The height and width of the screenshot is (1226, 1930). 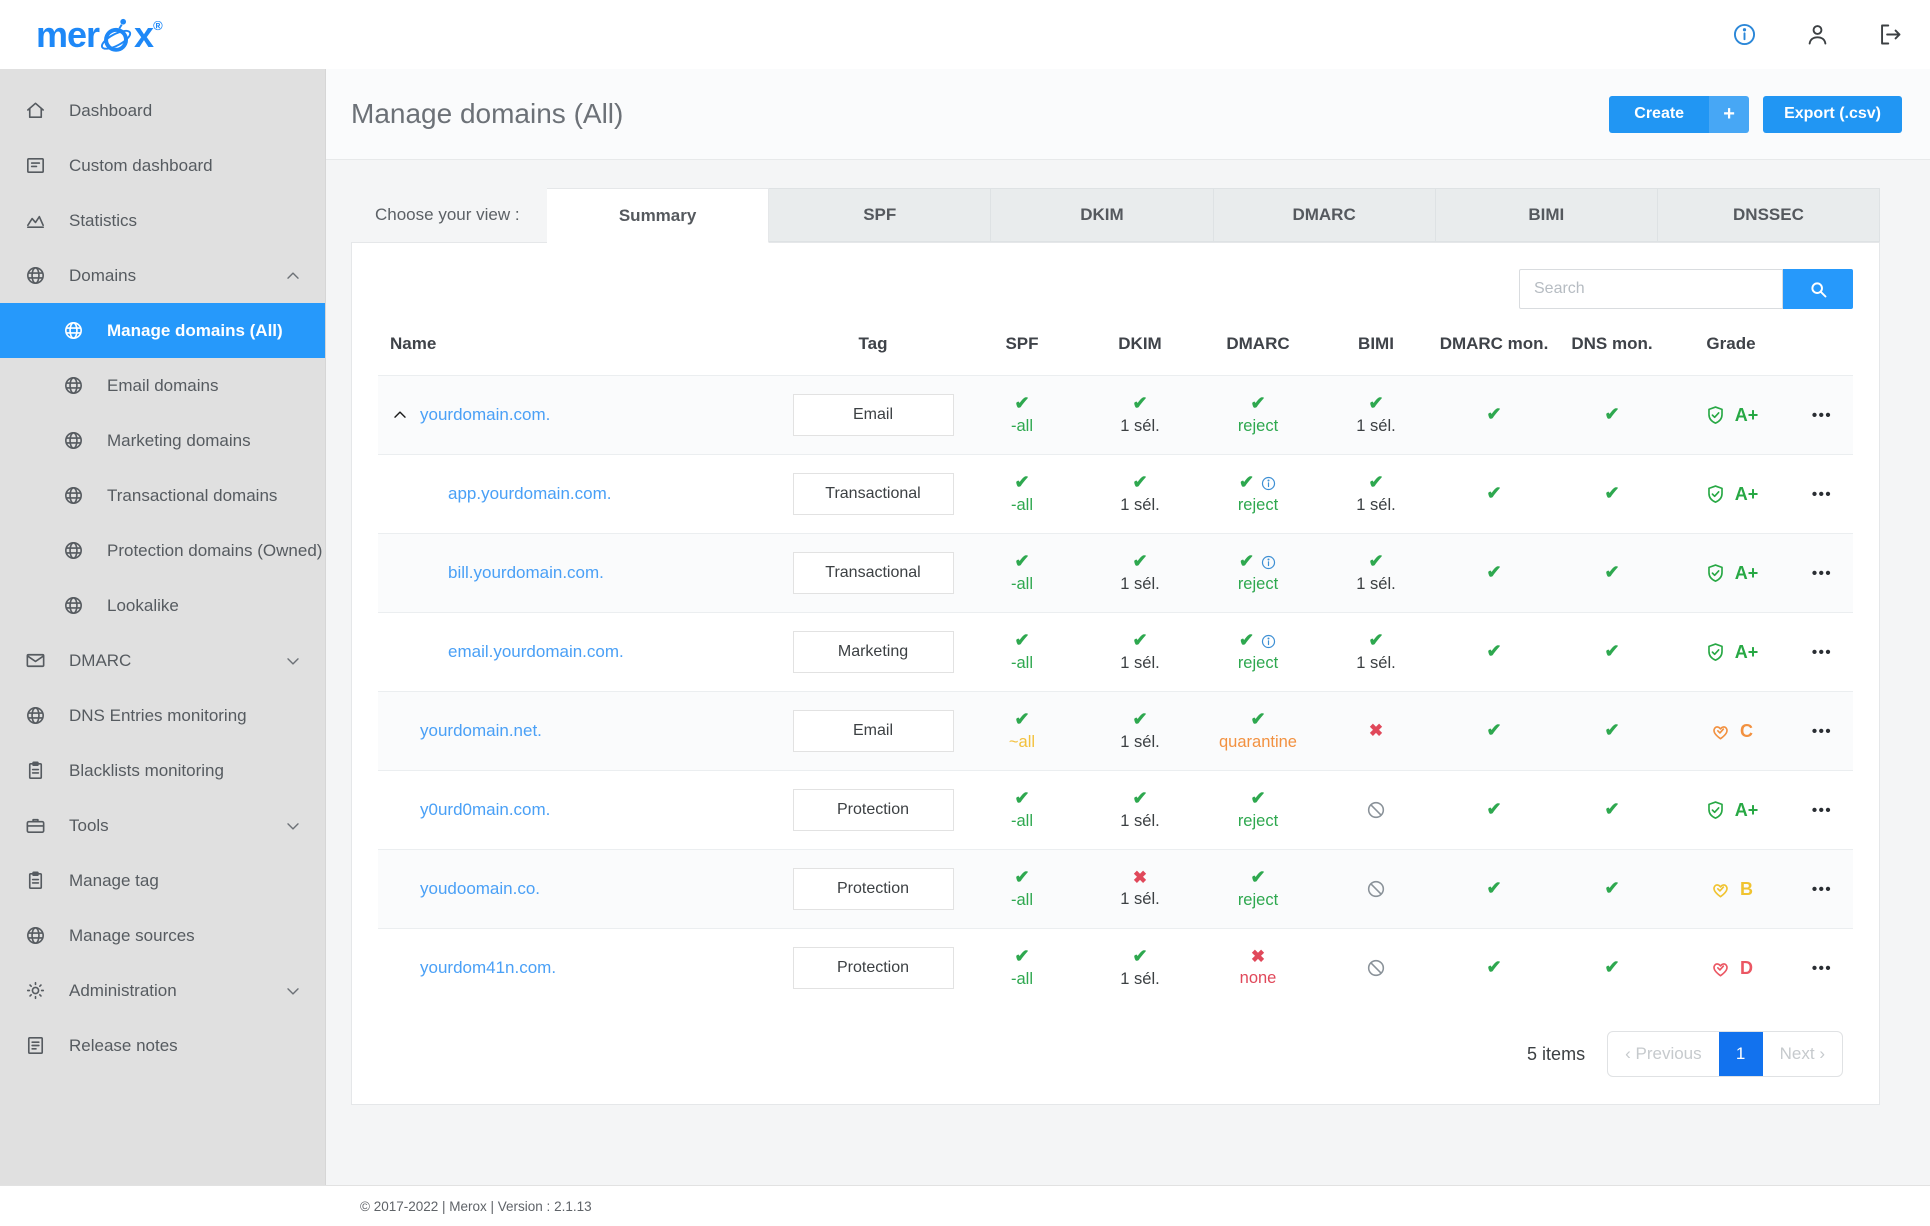 What do you see at coordinates (162, 220) in the screenshot?
I see `sidebar-item-statistics: Statistics` at bounding box center [162, 220].